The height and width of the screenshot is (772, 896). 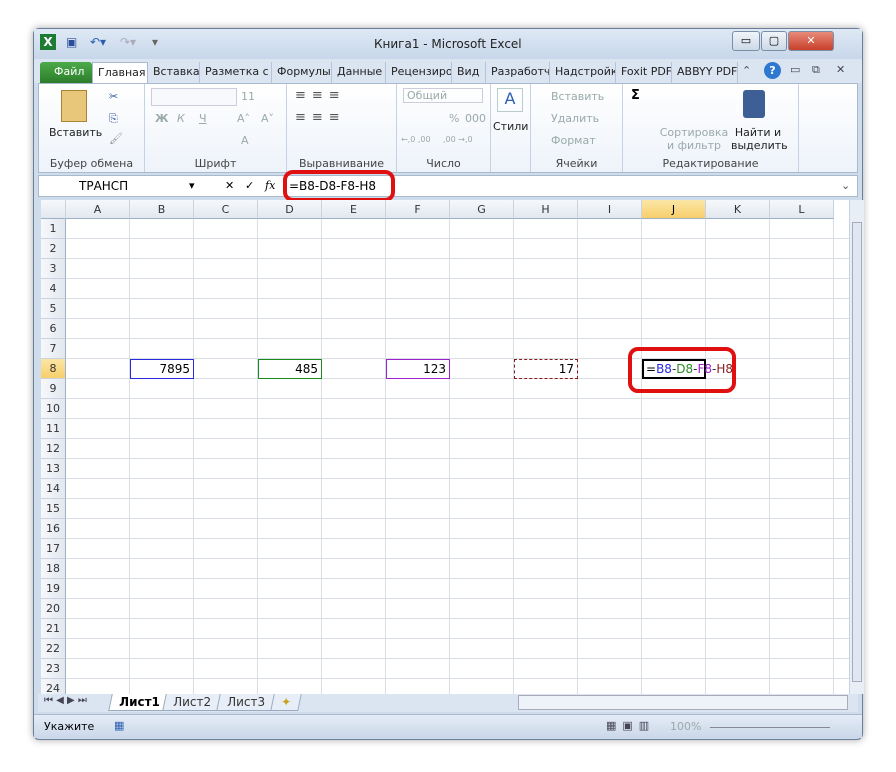 What do you see at coordinates (139, 702) in the screenshot?
I see `sheet-tab-1: Лист1` at bounding box center [139, 702].